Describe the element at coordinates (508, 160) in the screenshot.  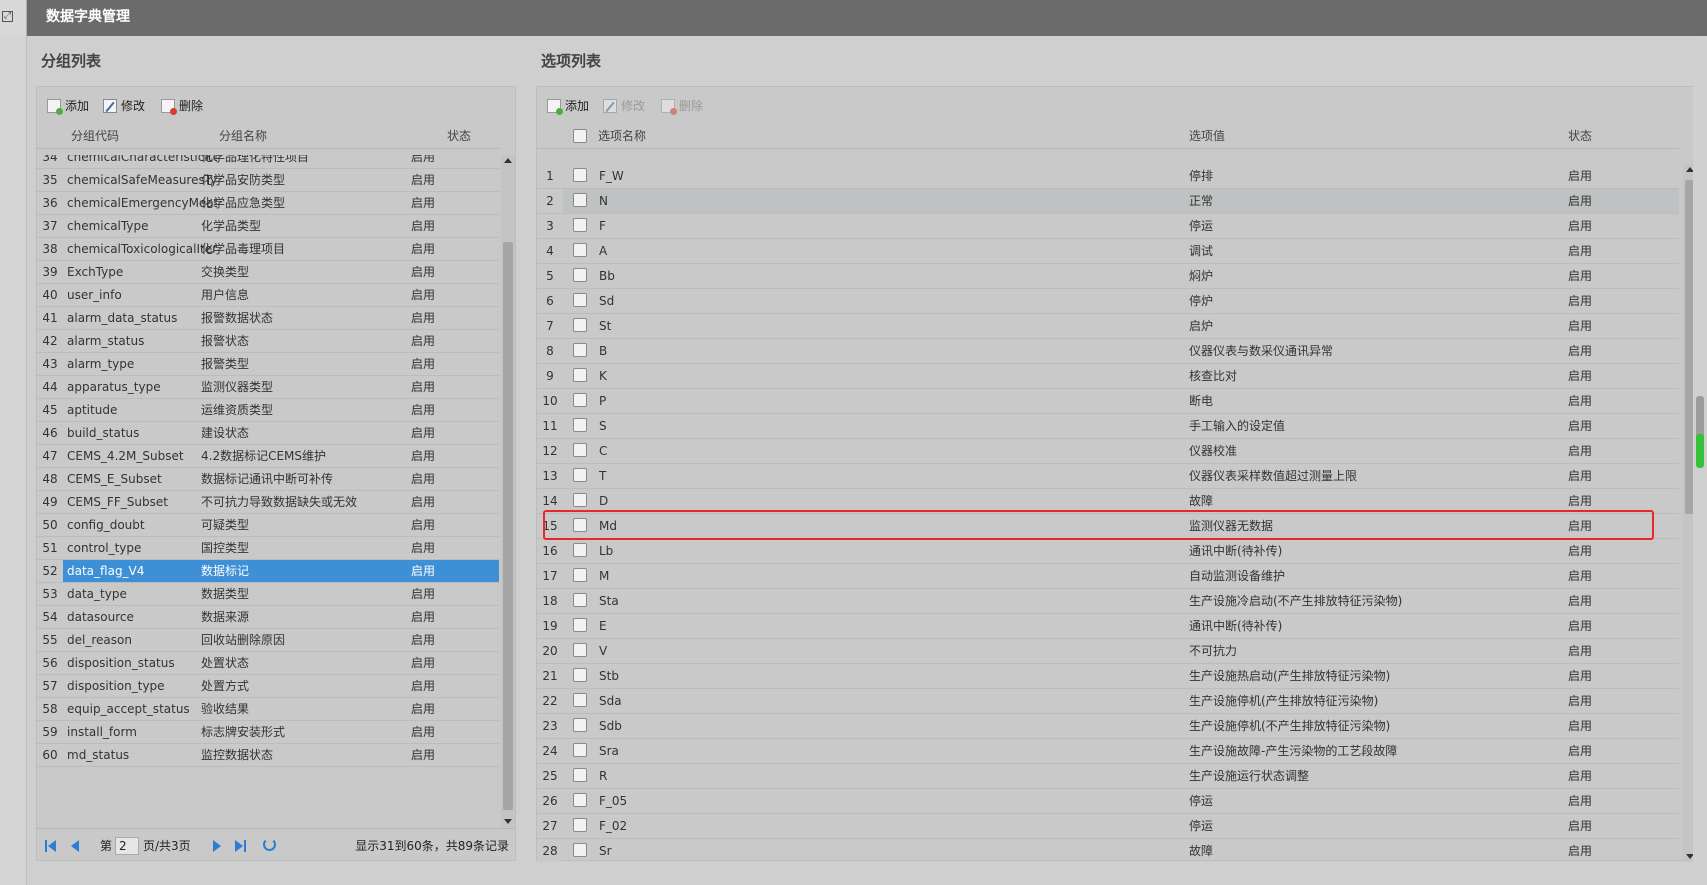
I see `scroll-up-icon` at that location.